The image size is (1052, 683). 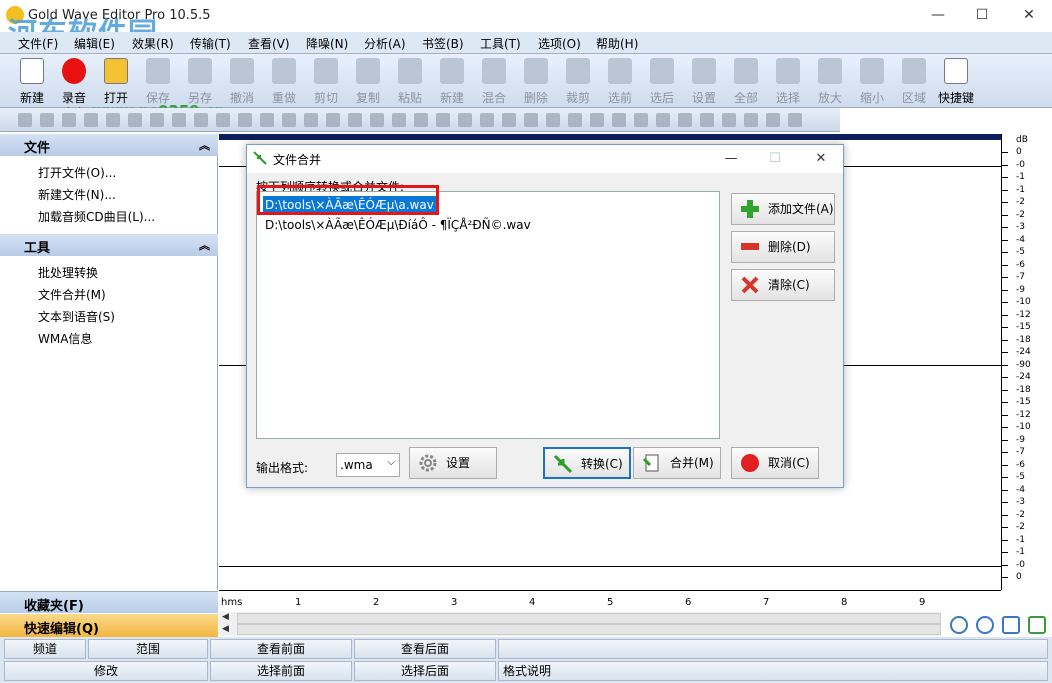 I want to click on menu-effects: 效果(R), so click(x=153, y=43).